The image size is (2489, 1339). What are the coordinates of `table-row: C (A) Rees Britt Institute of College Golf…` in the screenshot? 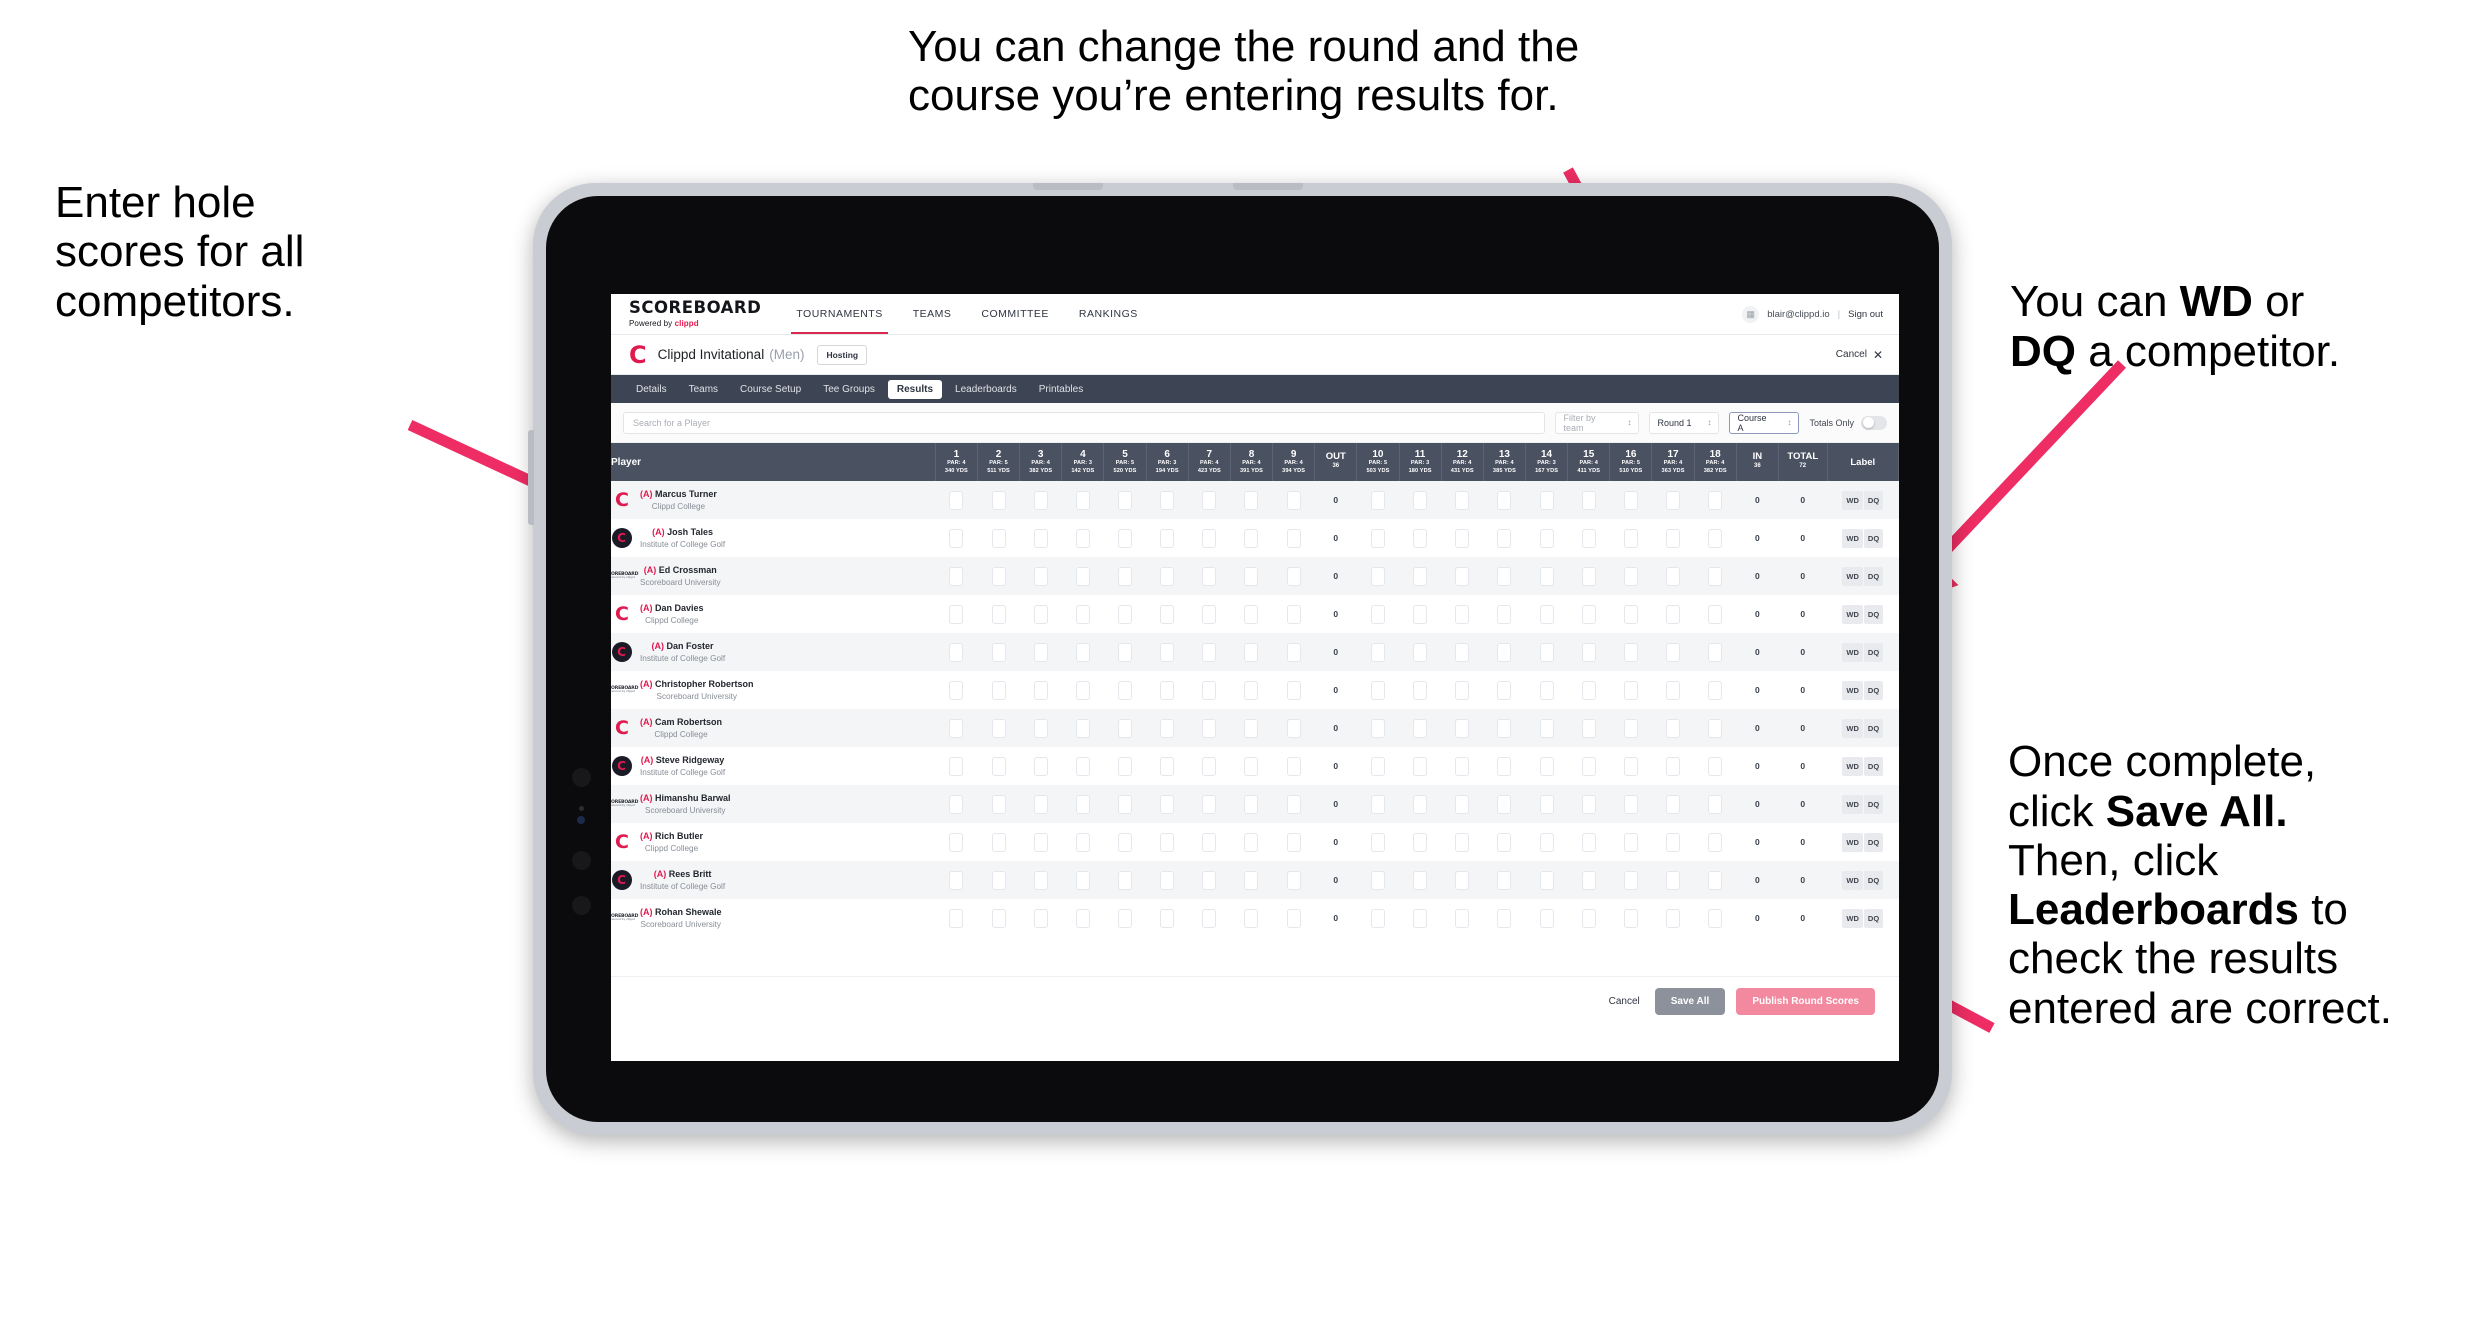 It's located at (1255, 880).